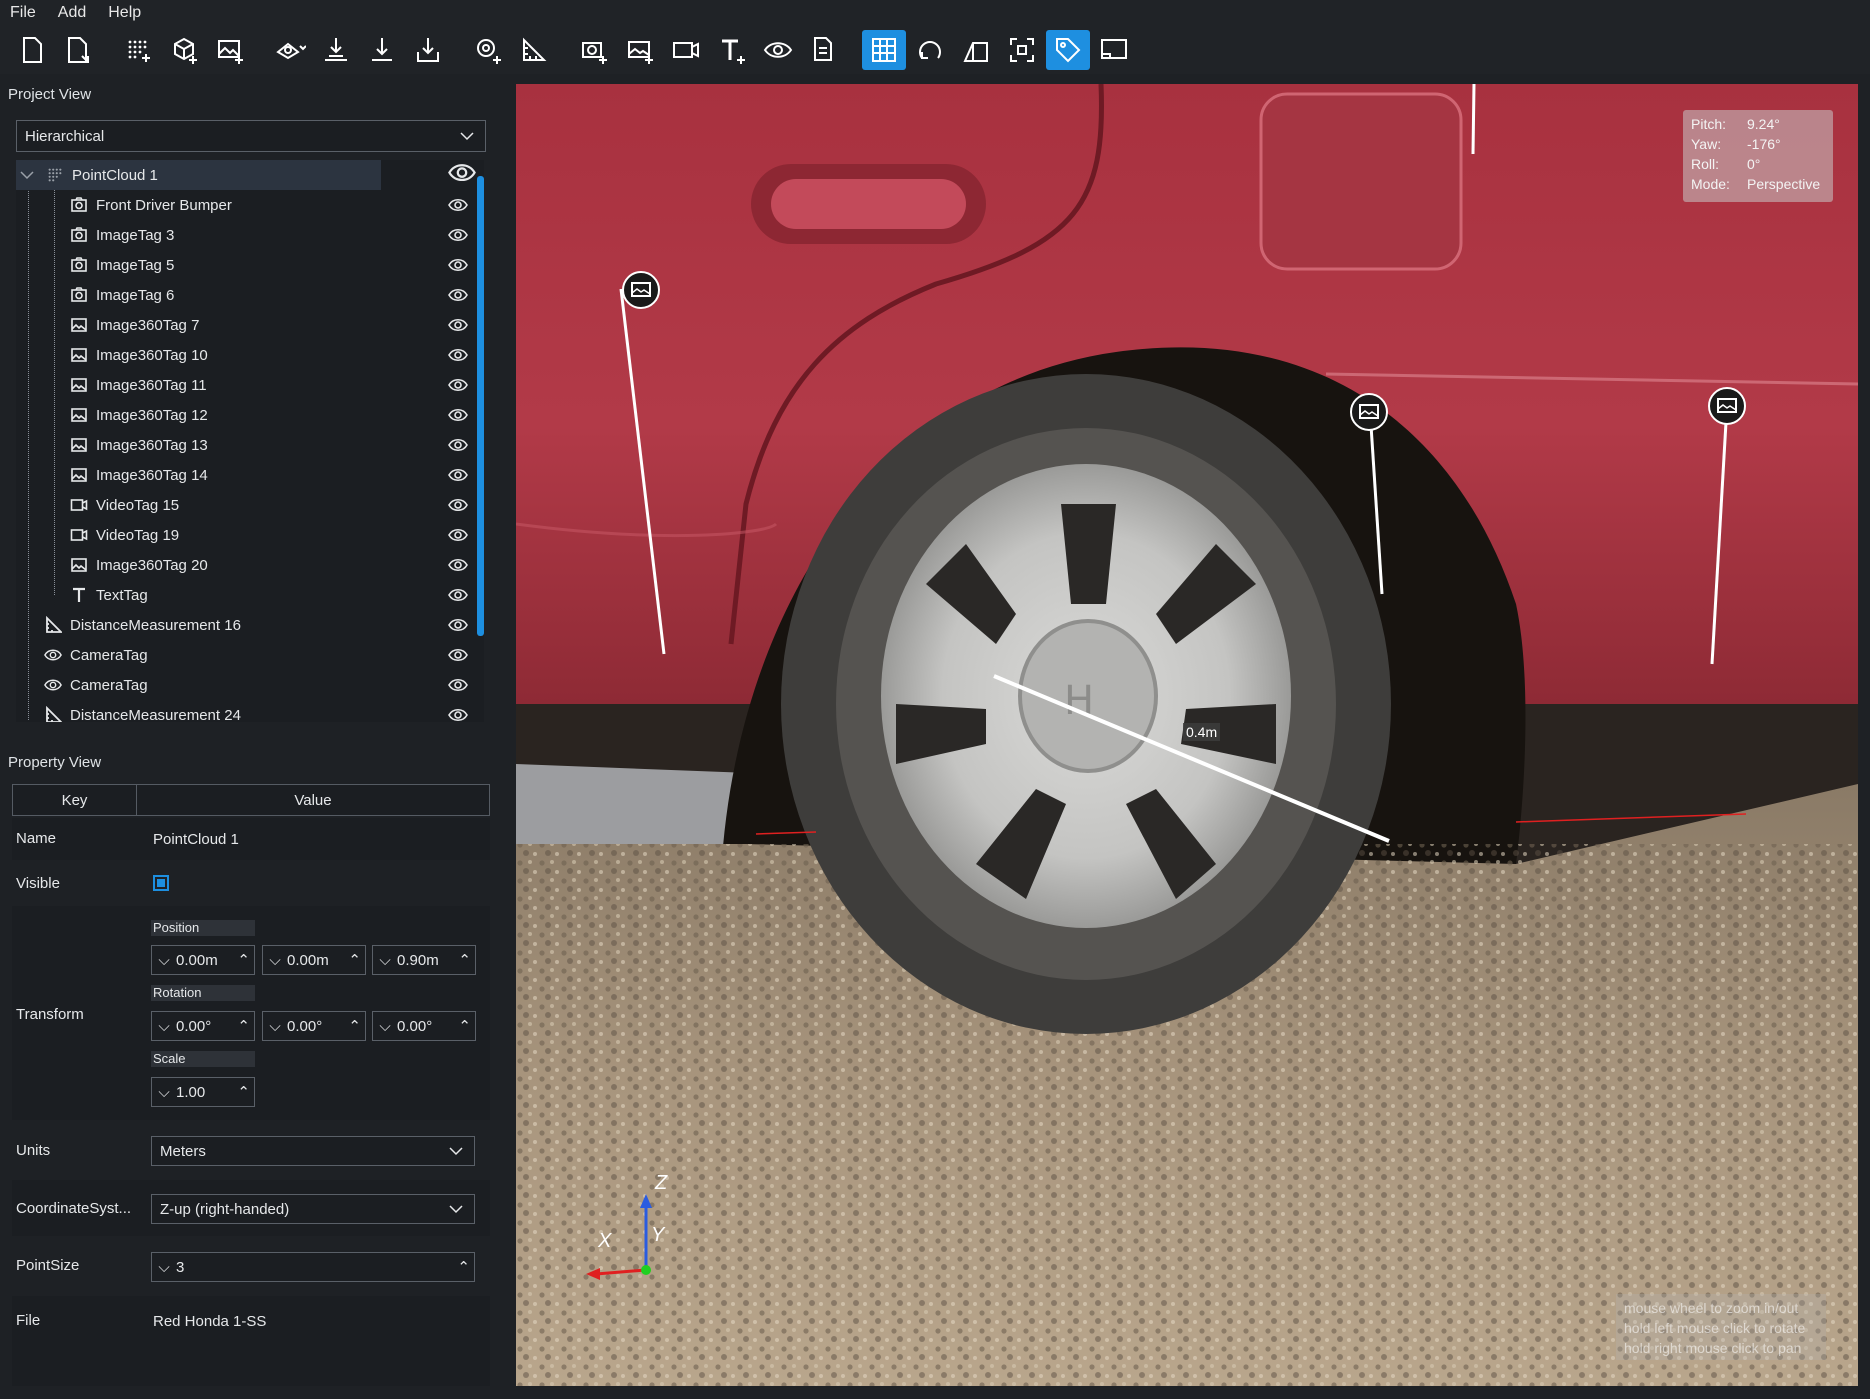 This screenshot has width=1870, height=1399. Describe the element at coordinates (251, 136) in the screenshot. I see `view-mode-dropdown: Hierarchical` at that location.